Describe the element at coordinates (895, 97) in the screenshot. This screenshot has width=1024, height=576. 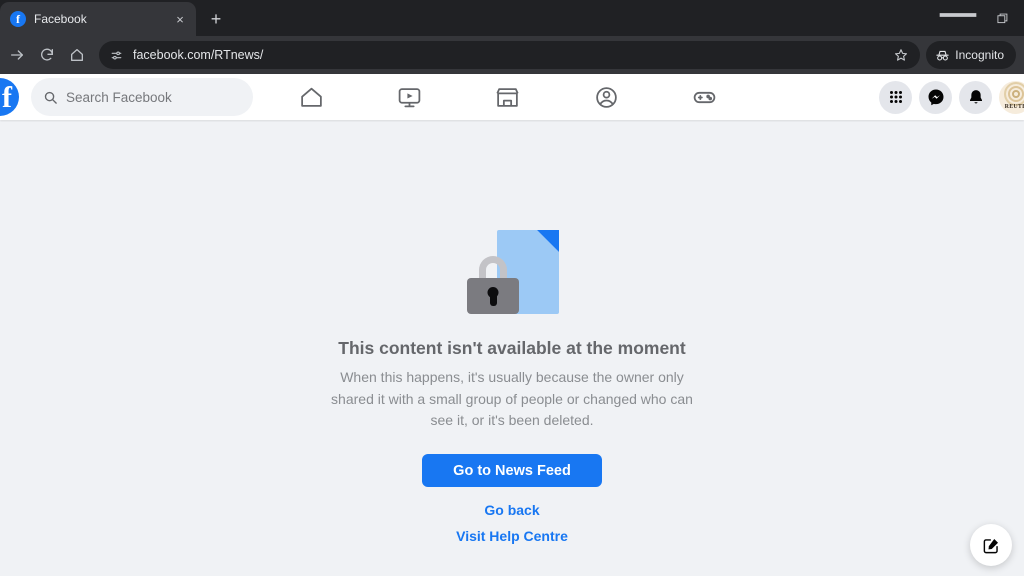
I see `grid-menu-icon` at that location.